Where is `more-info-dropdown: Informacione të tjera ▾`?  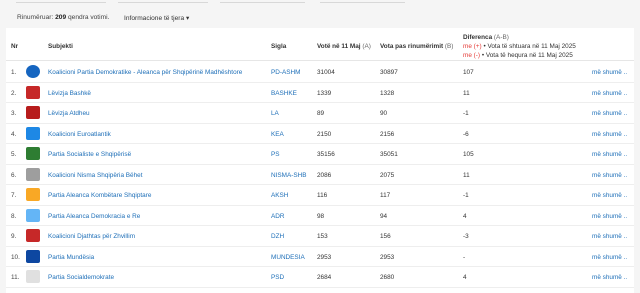 more-info-dropdown: Informacione të tjera ▾ is located at coordinates (156, 18).